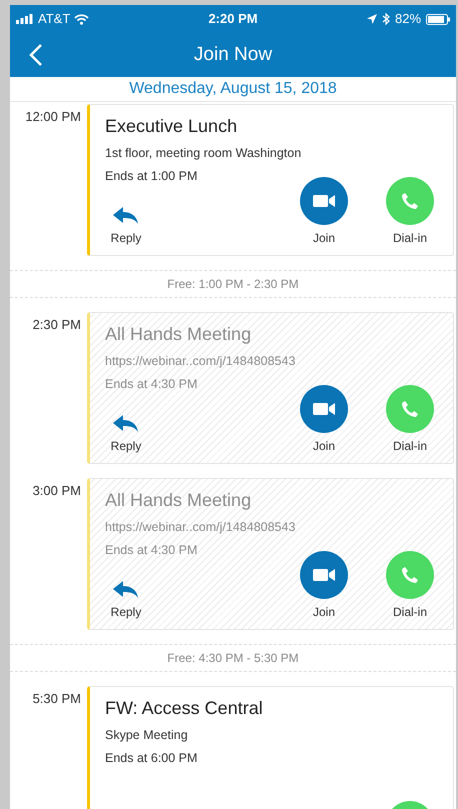  What do you see at coordinates (57, 325) in the screenshot?
I see `event-time: 2:30 PM` at bounding box center [57, 325].